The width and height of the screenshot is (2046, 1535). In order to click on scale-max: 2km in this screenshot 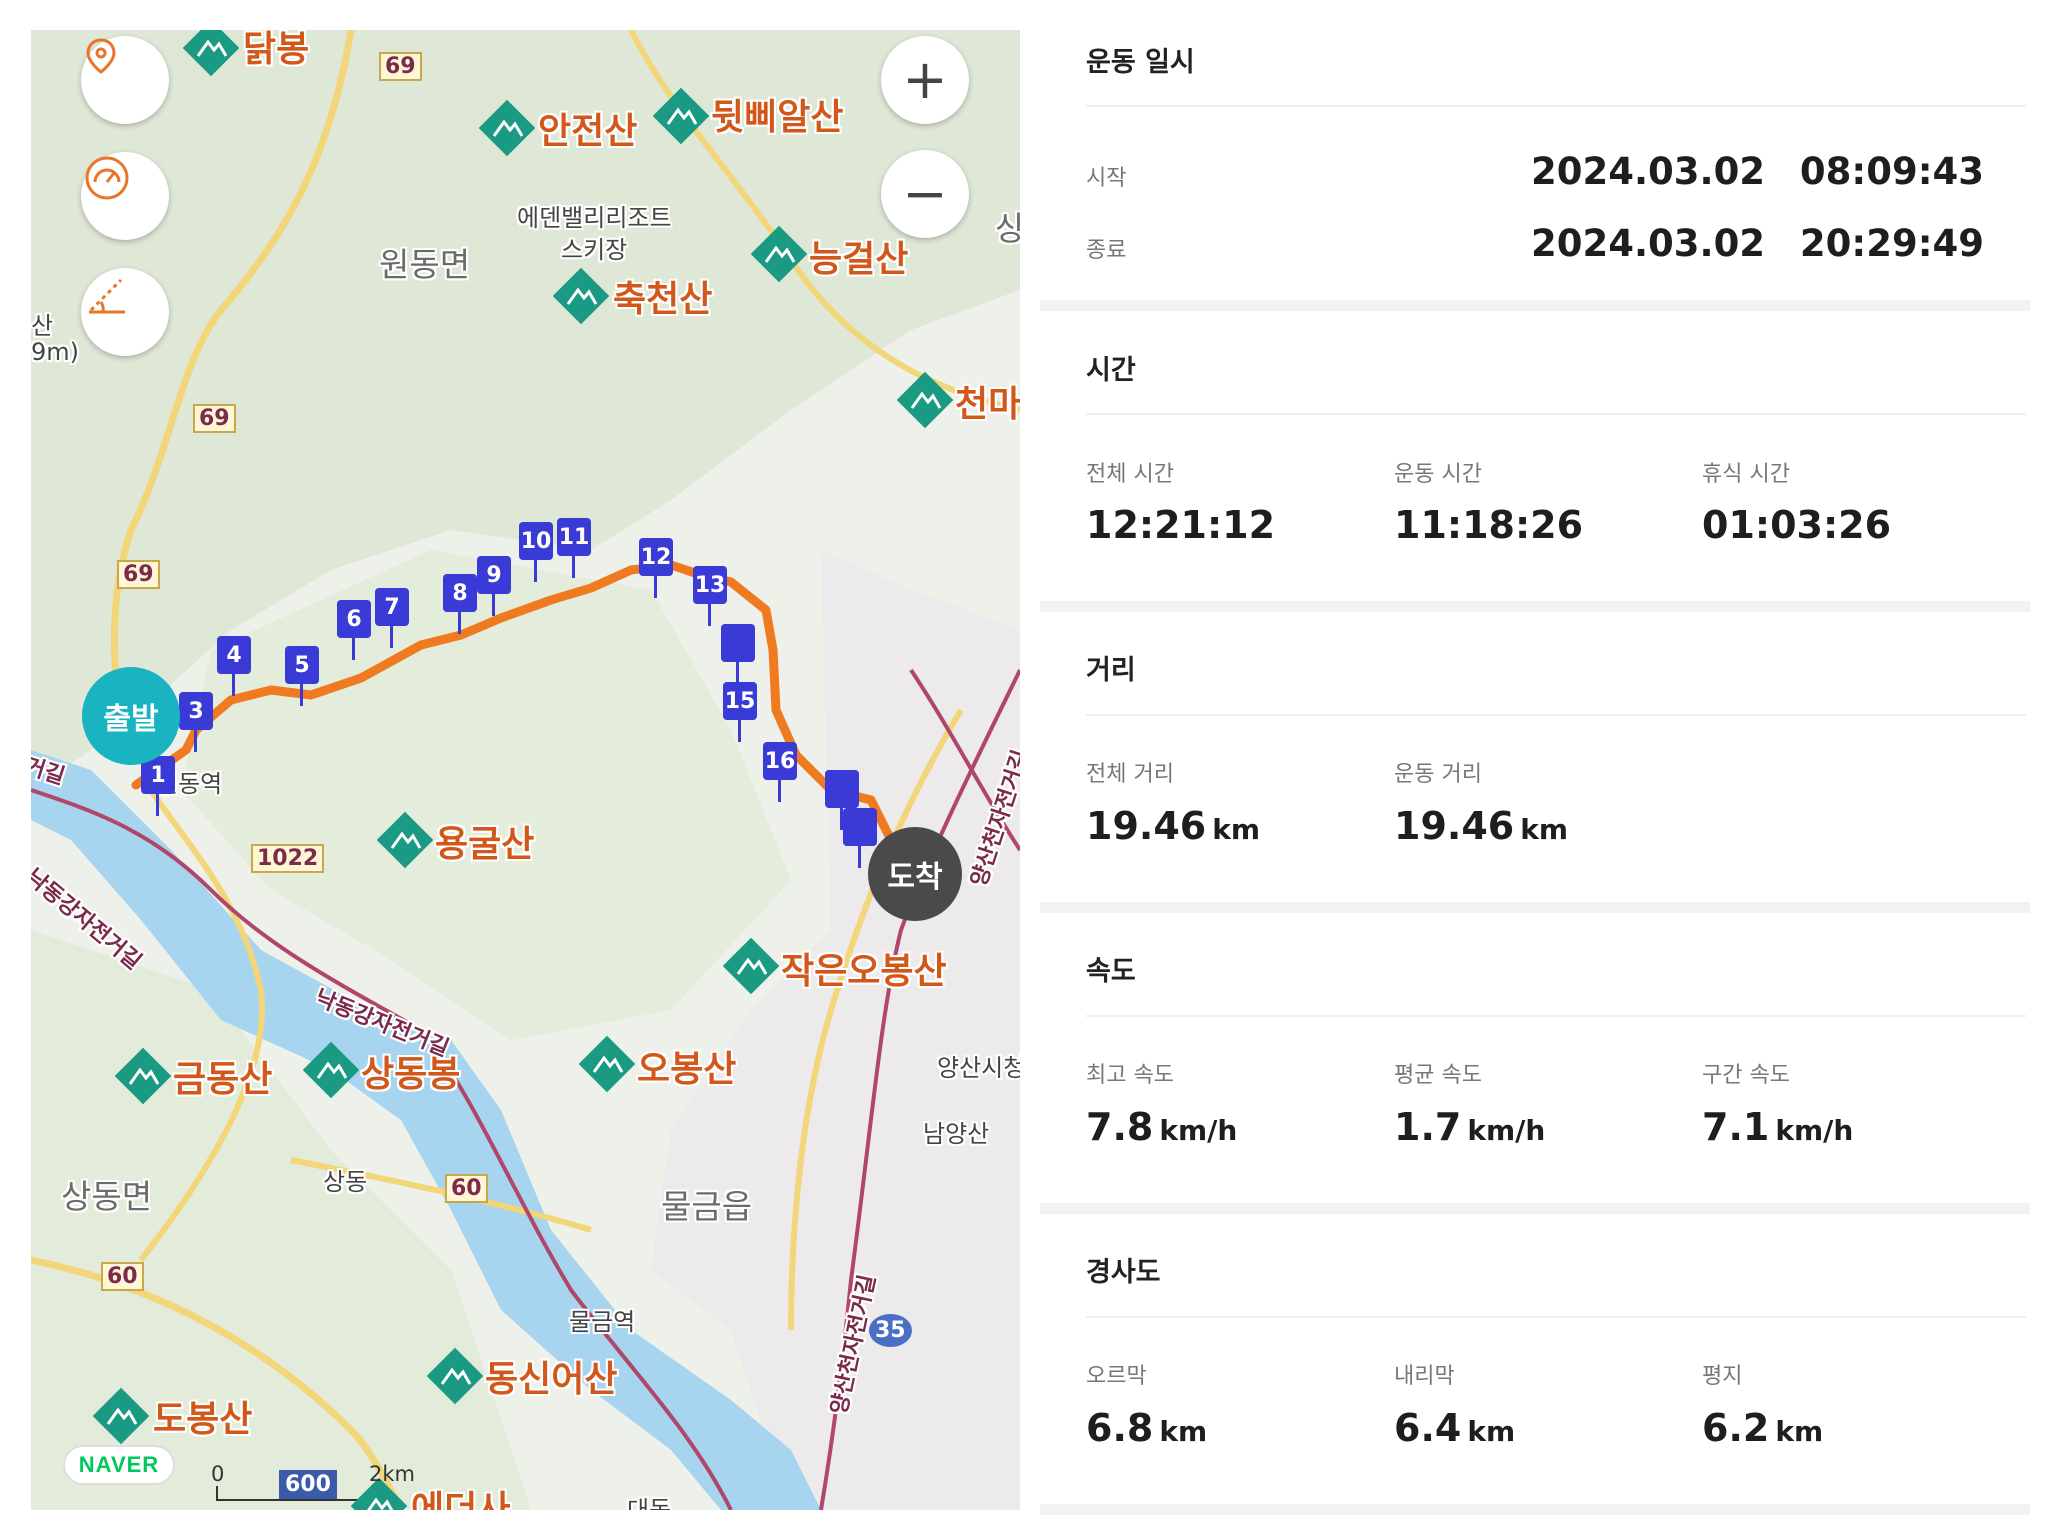, I will do `click(392, 1474)`.